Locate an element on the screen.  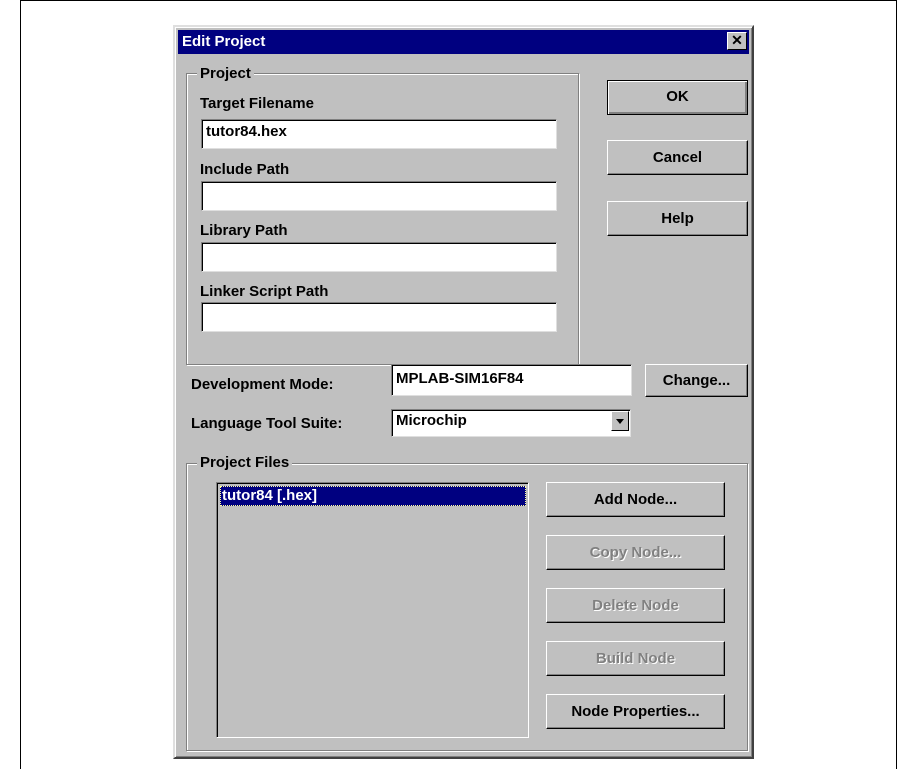
development-mode-field: MPLAB-SIM16F84 is located at coordinates (511, 380).